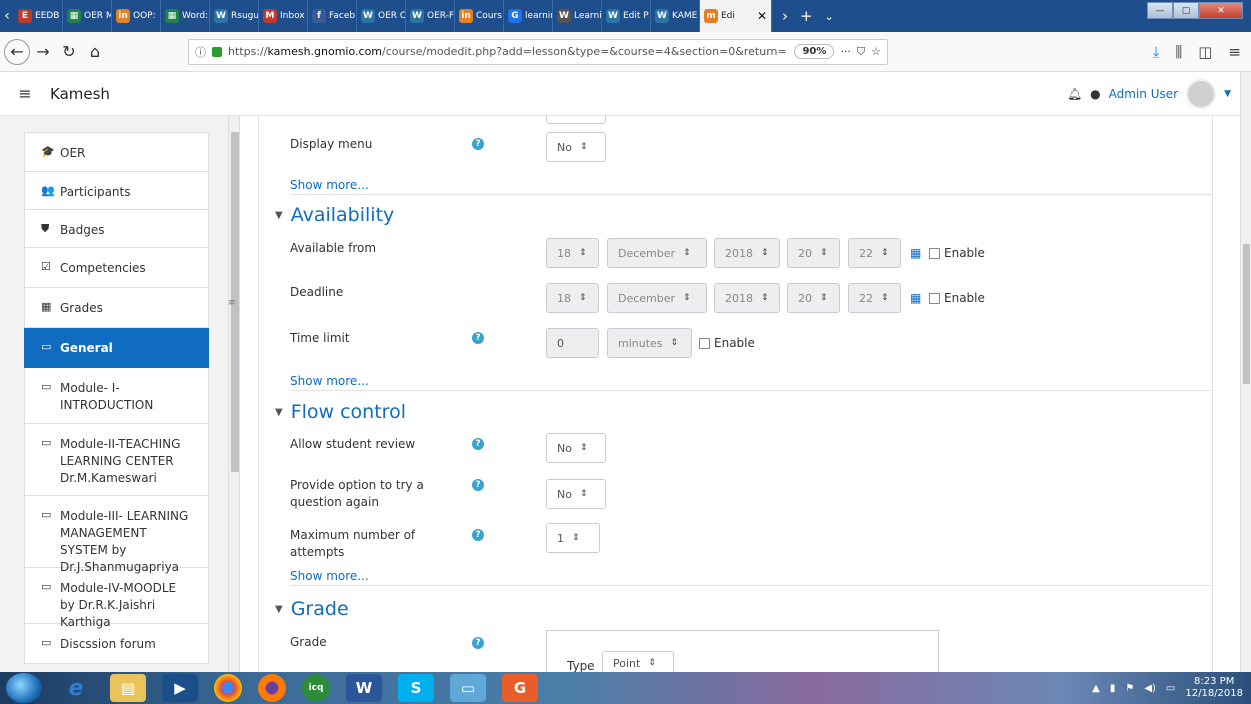  What do you see at coordinates (638, 661) in the screenshot?
I see `grade-type-select: Point ⇕` at bounding box center [638, 661].